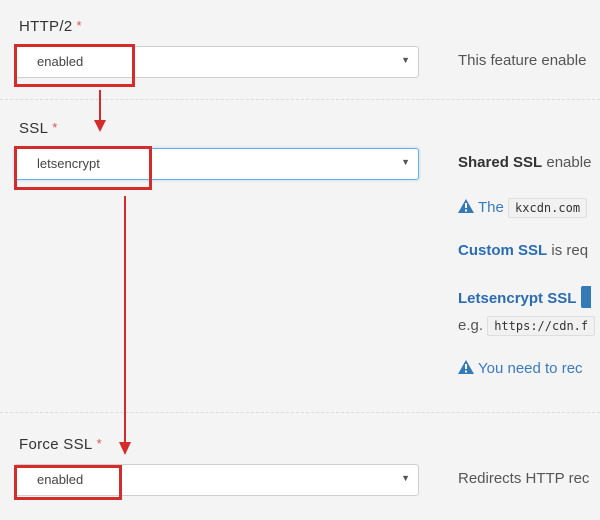 The image size is (600, 520). I want to click on annotation-arrows, so click(112, 272).